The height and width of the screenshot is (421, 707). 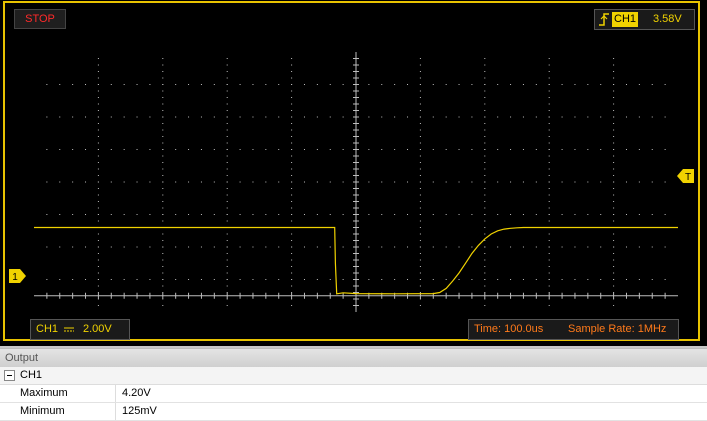 I want to click on run-stop-button: STOP, so click(x=40, y=19).